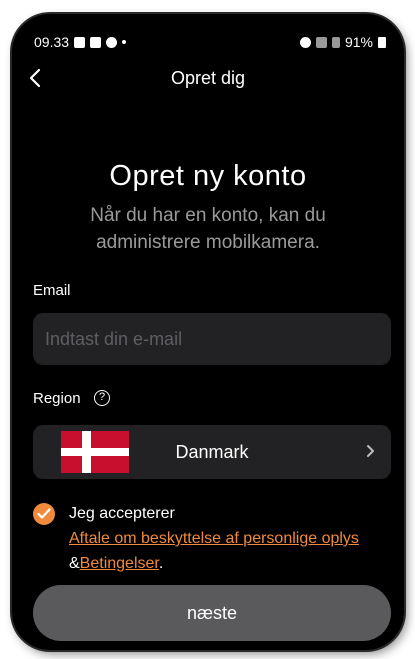  Describe the element at coordinates (208, 78) in the screenshot. I see `nav-title: Opret dig` at that location.